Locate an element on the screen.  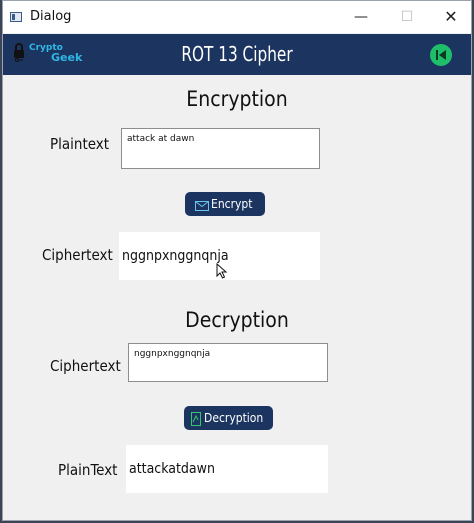
decryption-heading: Decryption is located at coordinates (237, 320).